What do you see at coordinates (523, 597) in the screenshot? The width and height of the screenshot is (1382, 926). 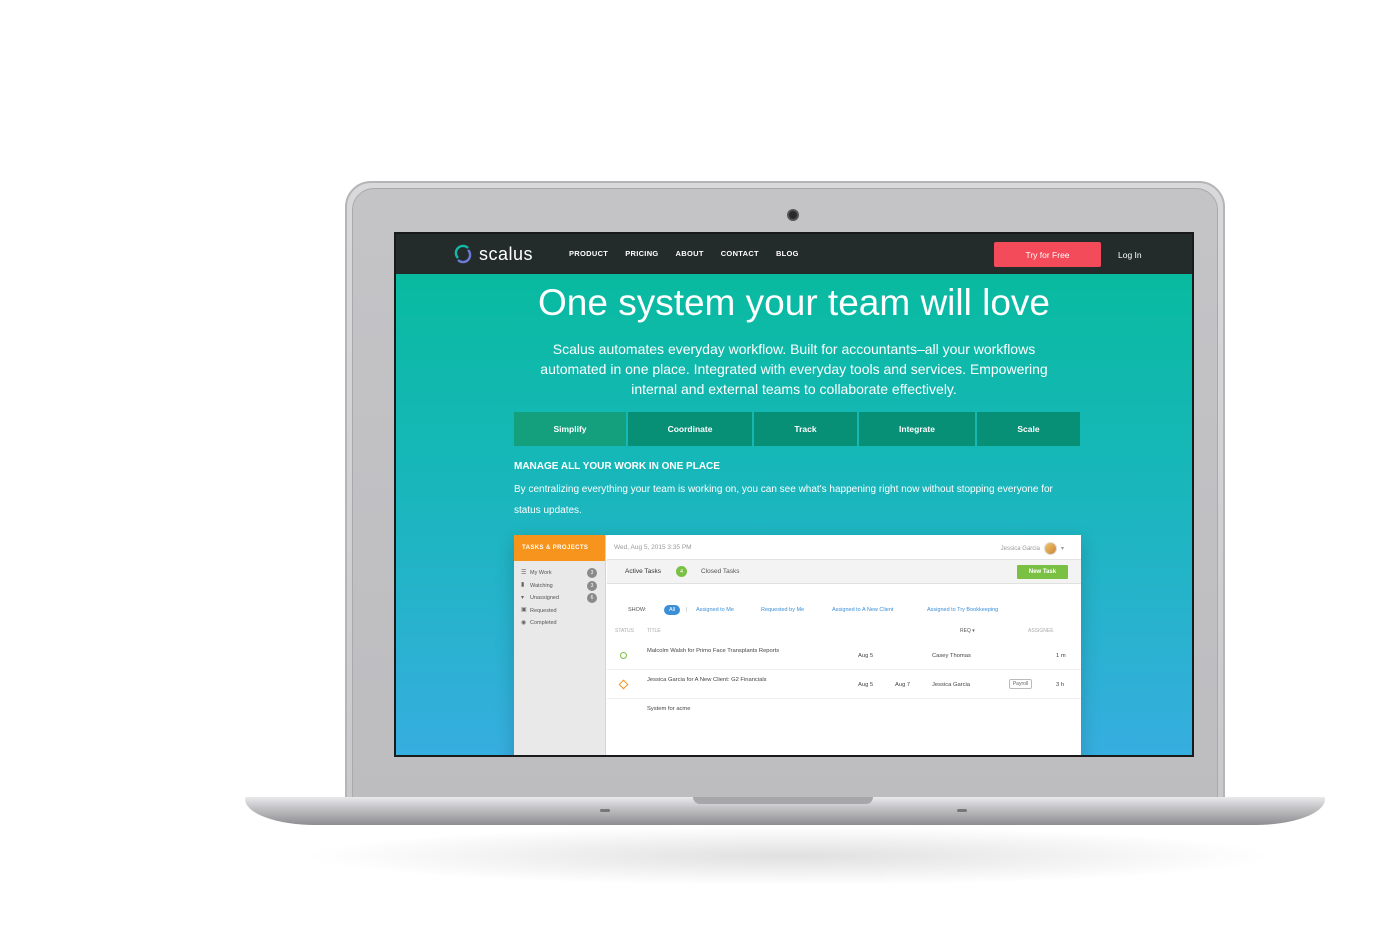 I see `filter-icon: ▾` at bounding box center [523, 597].